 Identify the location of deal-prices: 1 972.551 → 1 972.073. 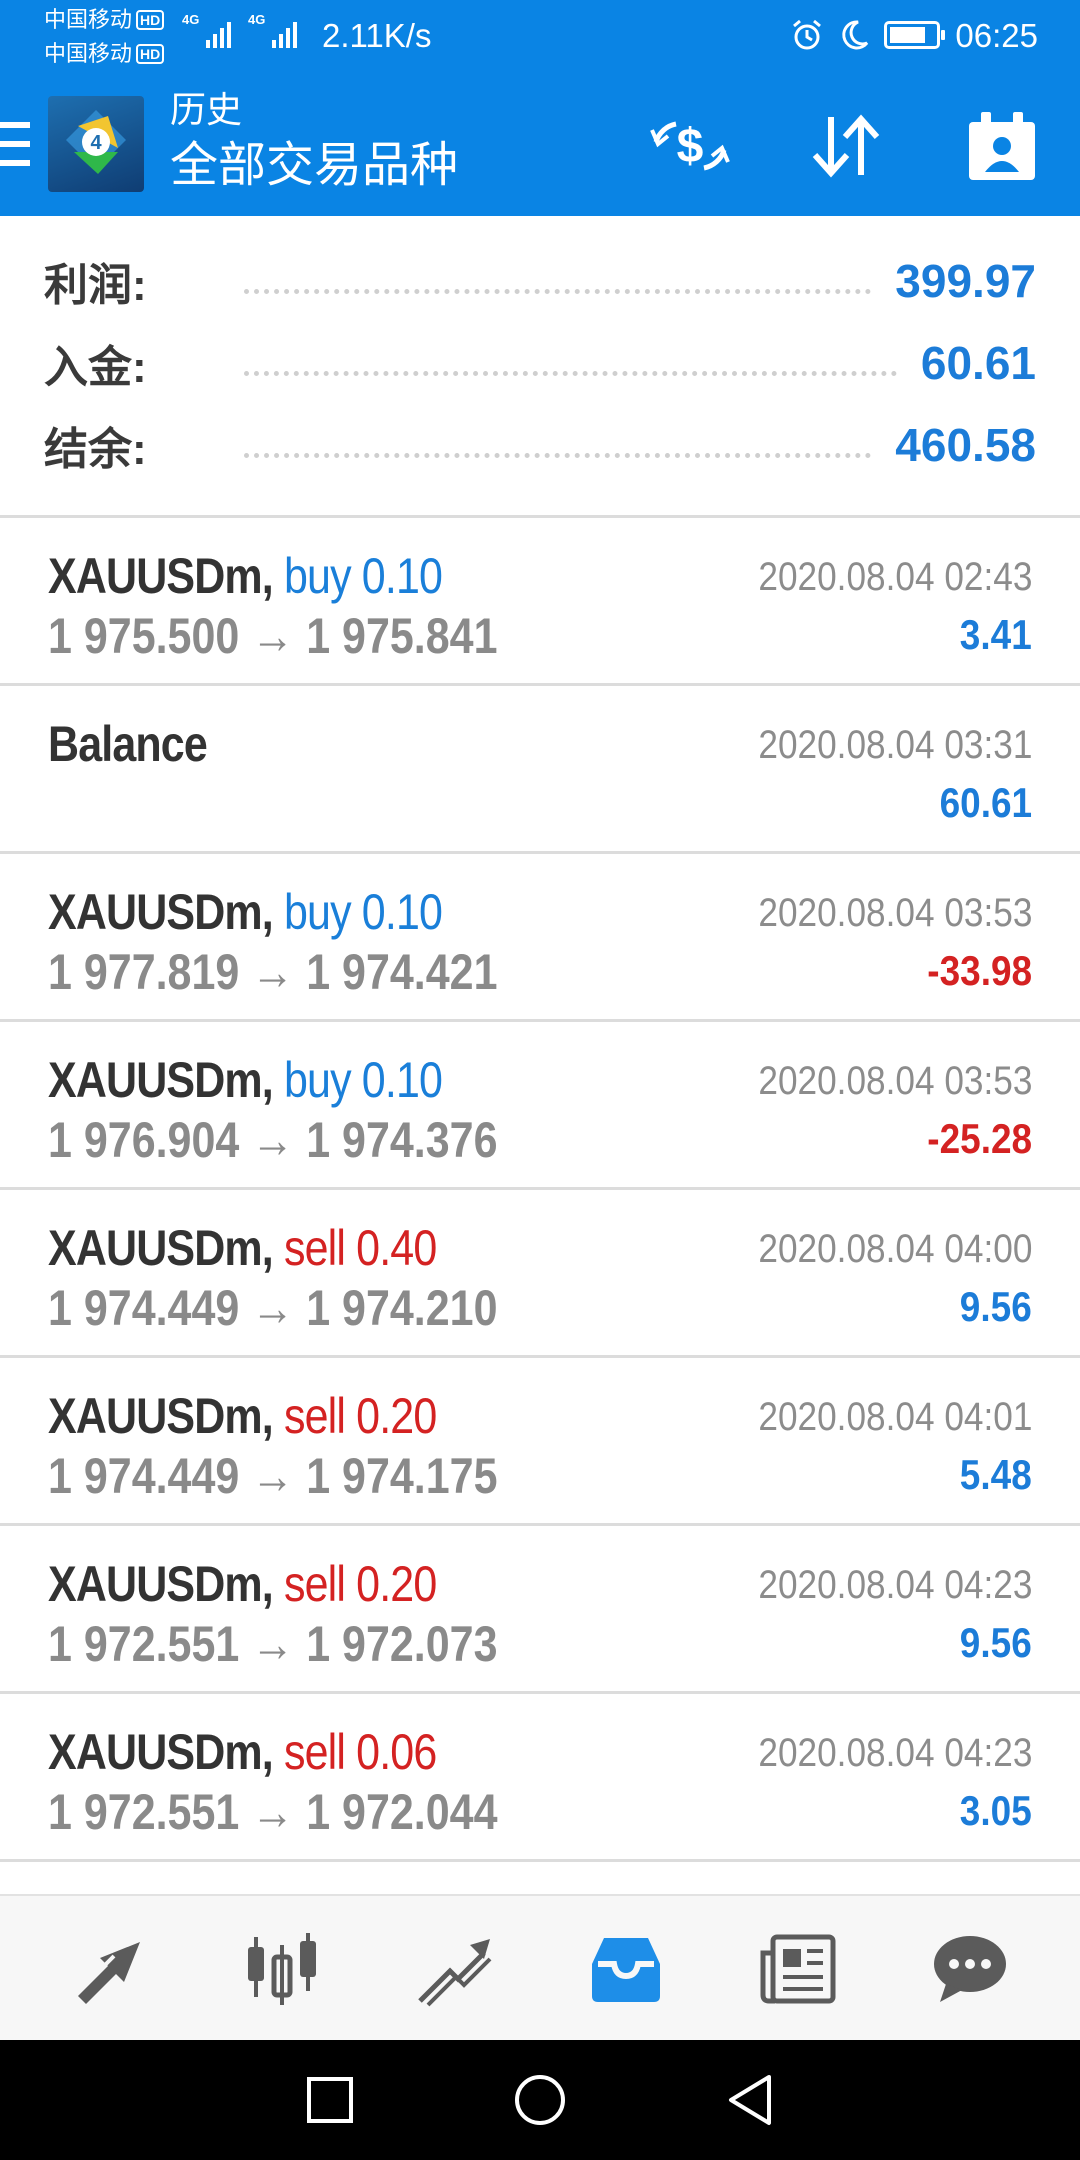
(273, 1644).